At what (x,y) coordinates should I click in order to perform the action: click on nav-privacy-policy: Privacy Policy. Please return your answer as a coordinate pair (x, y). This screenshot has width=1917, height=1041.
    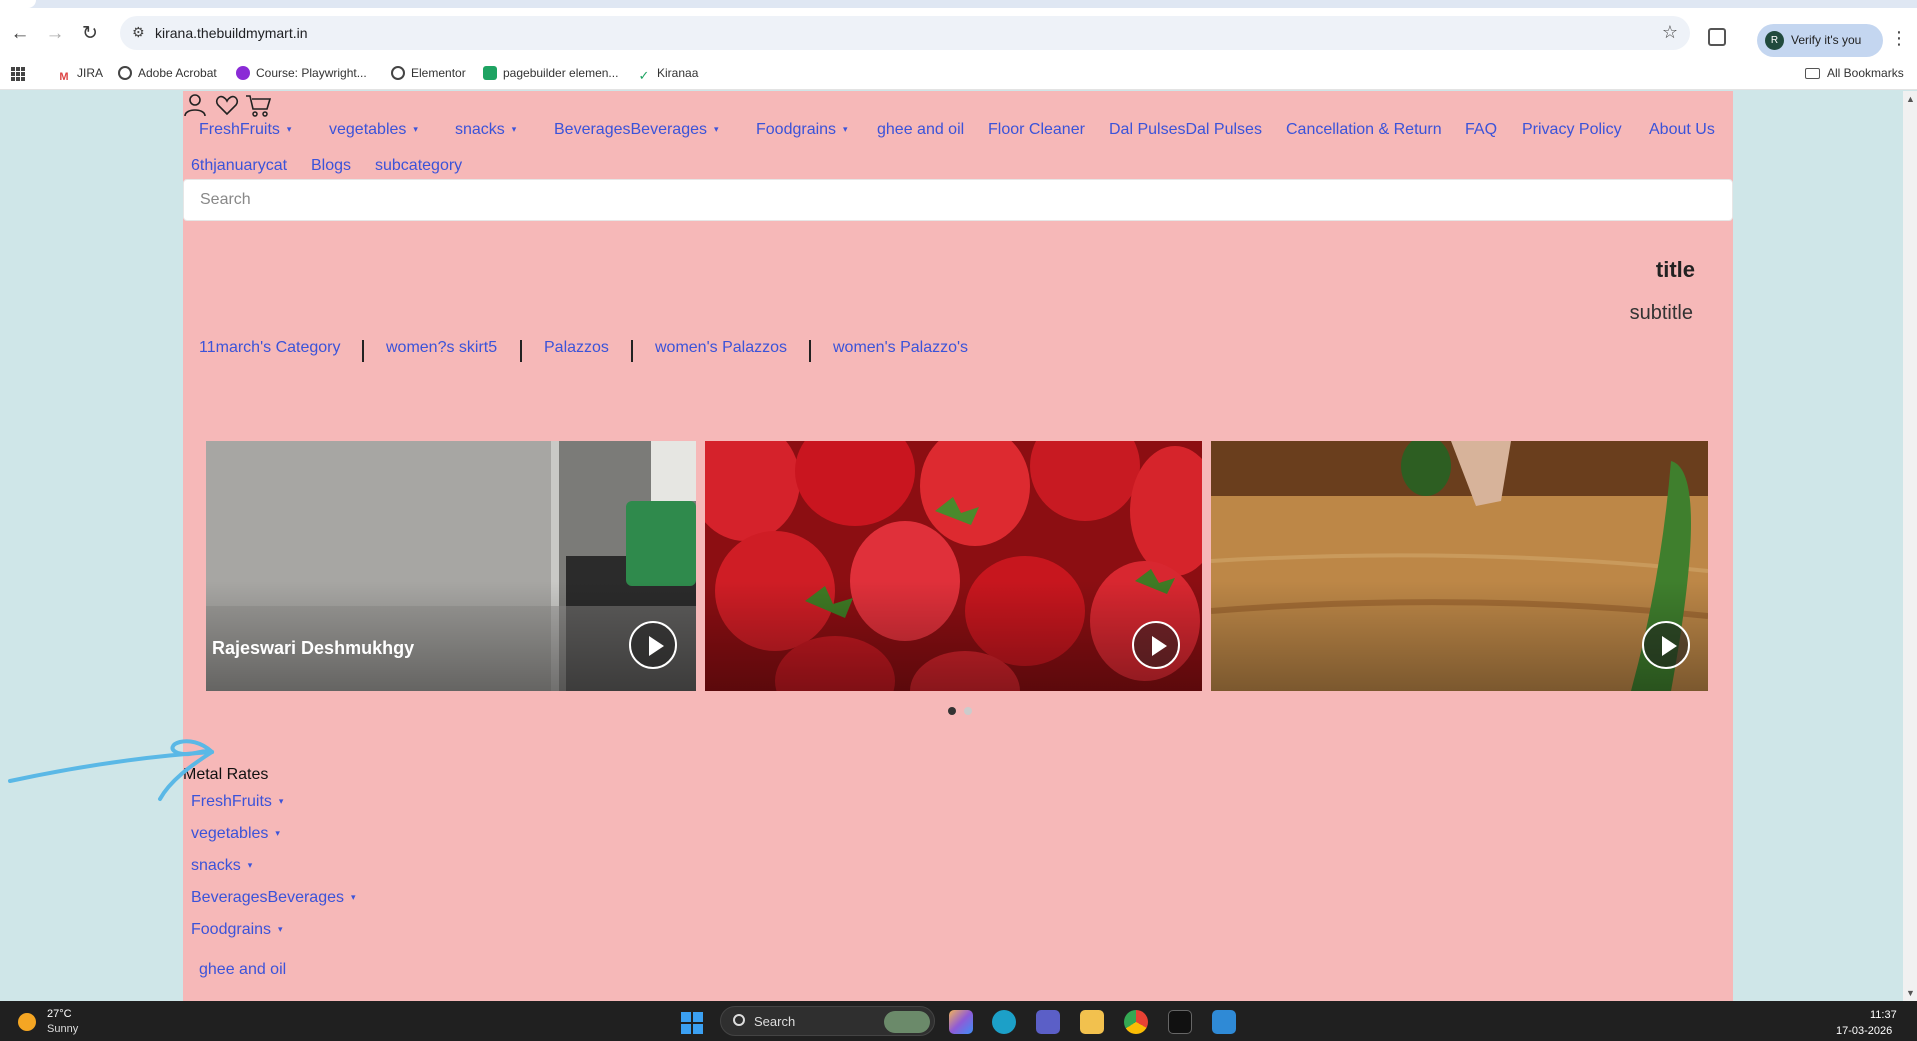
    Looking at the image, I should click on (1572, 130).